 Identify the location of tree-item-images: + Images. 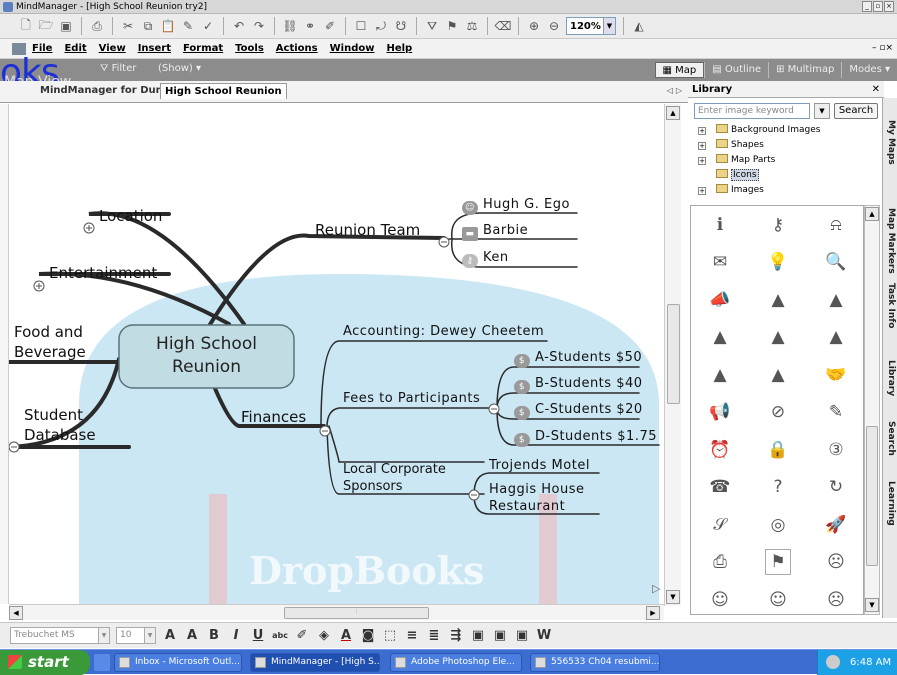
(787, 190).